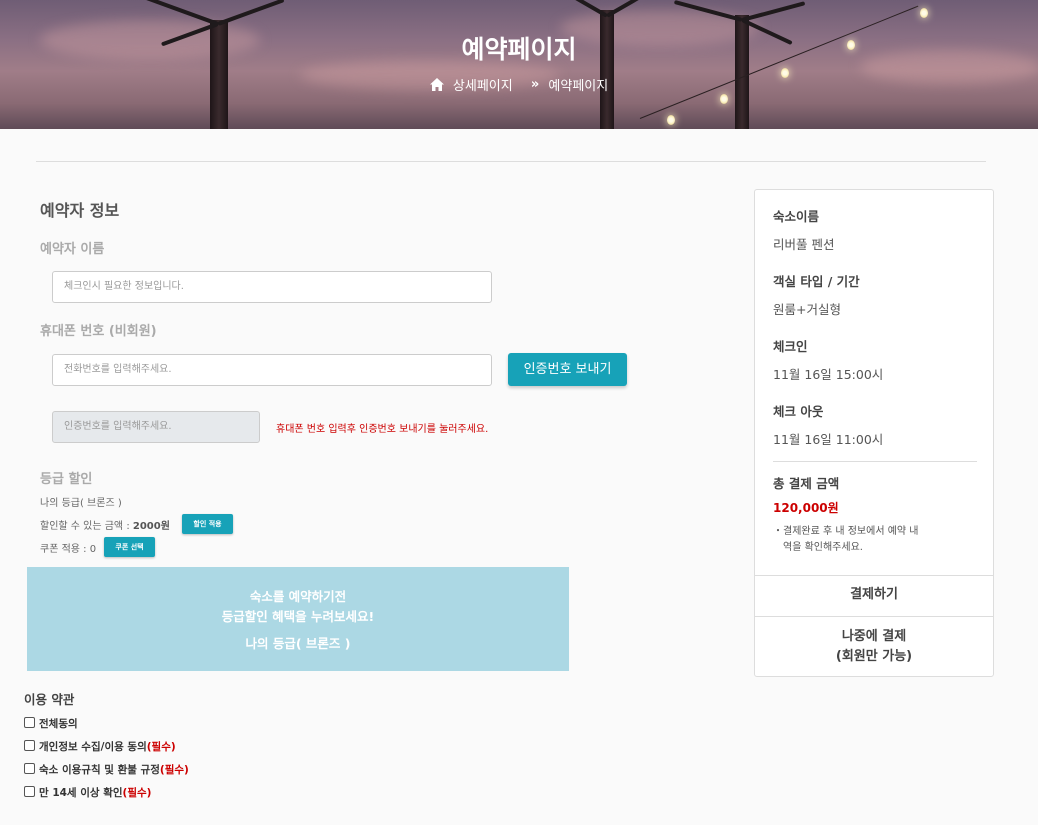  What do you see at coordinates (874, 647) in the screenshot?
I see `pay-later-button: 나중에 결제 (회원만 가능)` at bounding box center [874, 647].